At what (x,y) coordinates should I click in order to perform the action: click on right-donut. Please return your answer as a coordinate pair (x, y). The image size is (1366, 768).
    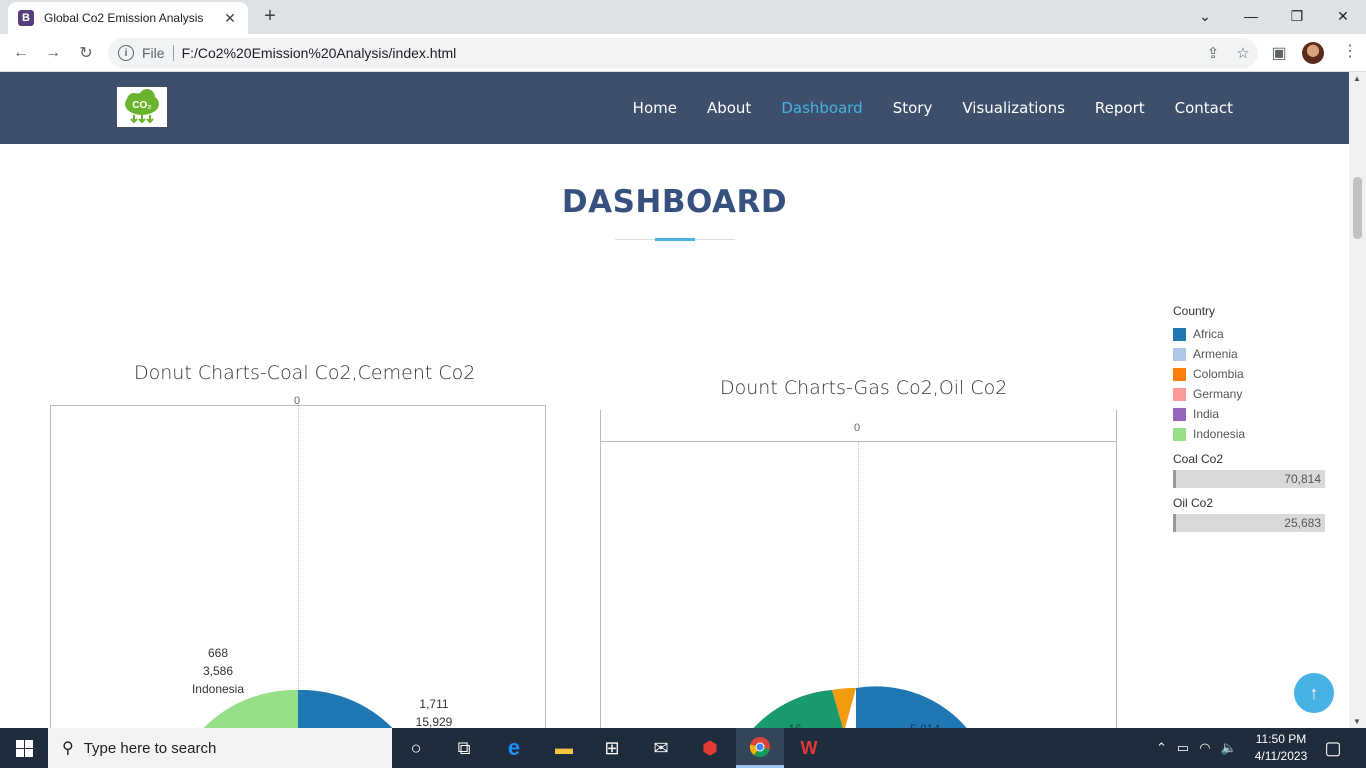
    Looking at the image, I should click on (858, 690).